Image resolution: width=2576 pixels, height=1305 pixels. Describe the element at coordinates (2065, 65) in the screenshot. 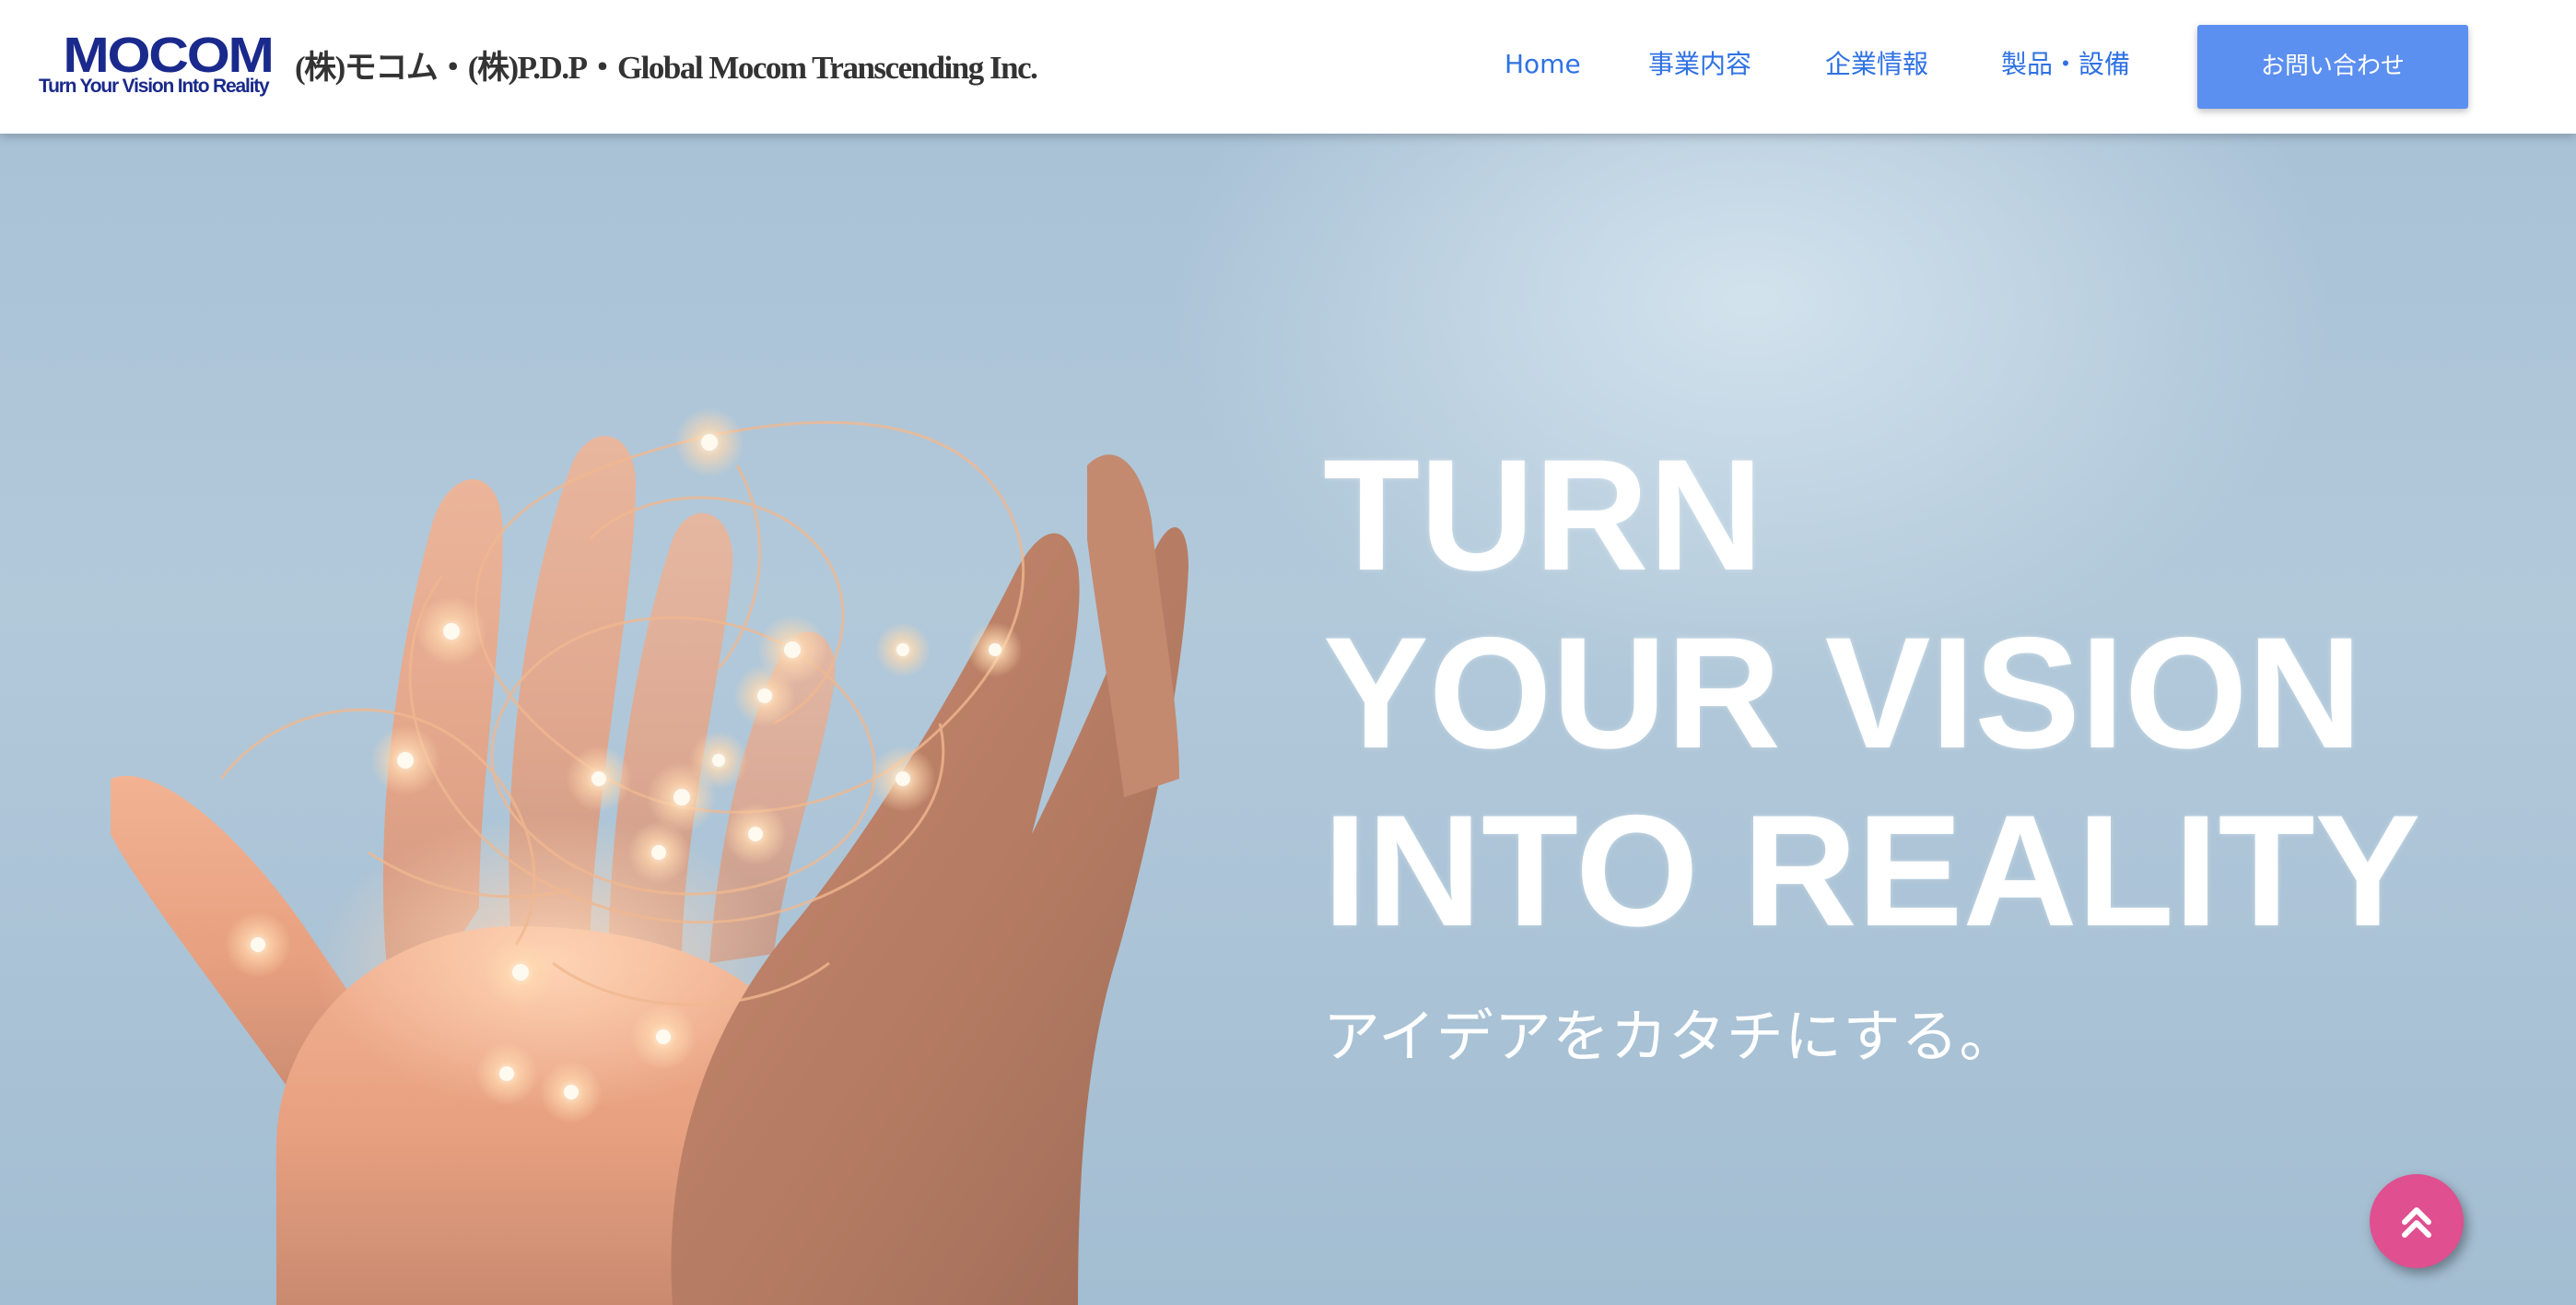

I see `nav-products-equipment: 製品・設備` at that location.